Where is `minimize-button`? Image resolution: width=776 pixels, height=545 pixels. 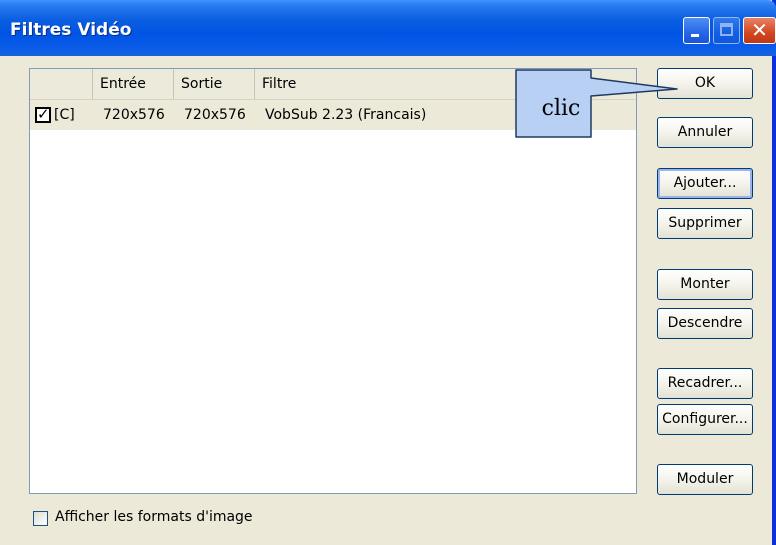
minimize-button is located at coordinates (696, 30).